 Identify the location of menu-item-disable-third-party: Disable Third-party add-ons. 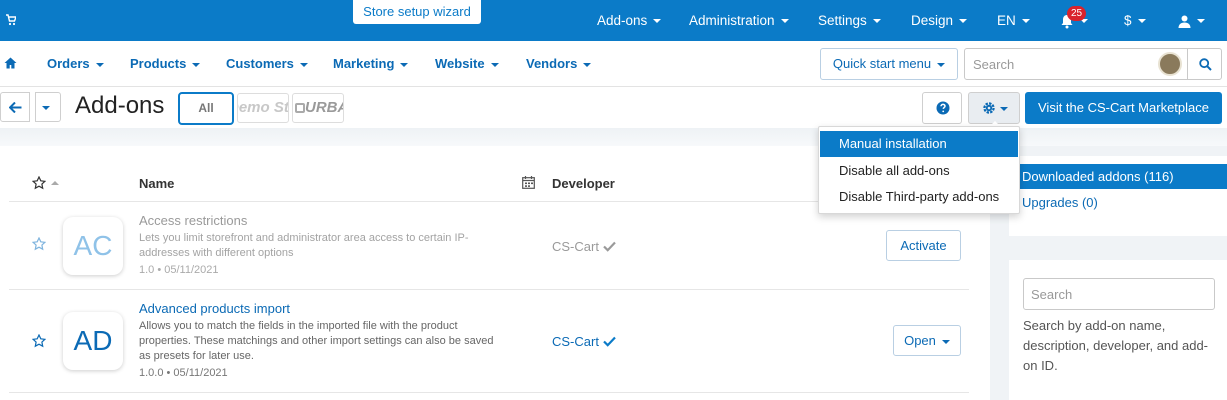
(919, 197).